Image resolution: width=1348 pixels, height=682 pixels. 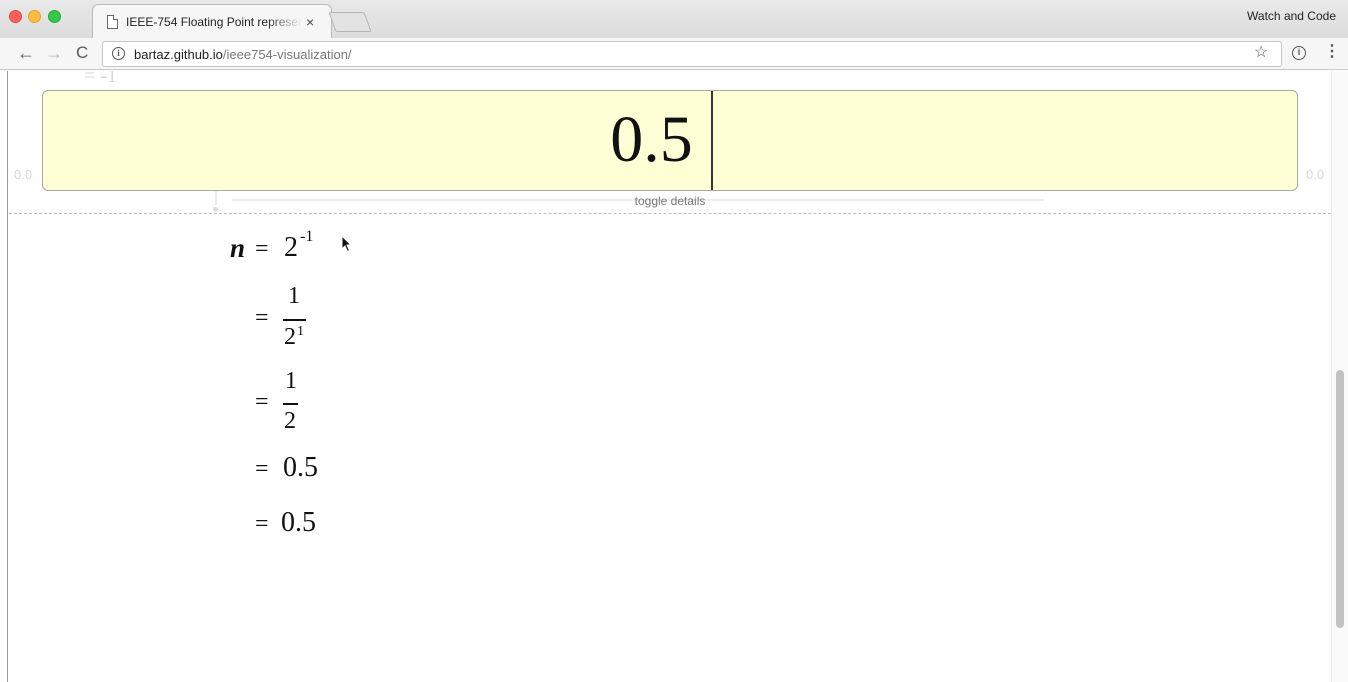 I want to click on faded-background-dot, so click(x=215, y=209).